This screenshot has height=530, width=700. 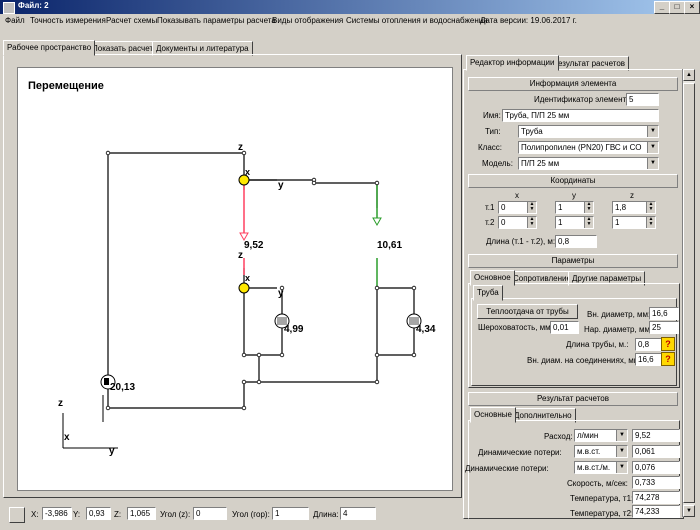 I want to click on t2-x-value: 0, so click(x=503, y=222).